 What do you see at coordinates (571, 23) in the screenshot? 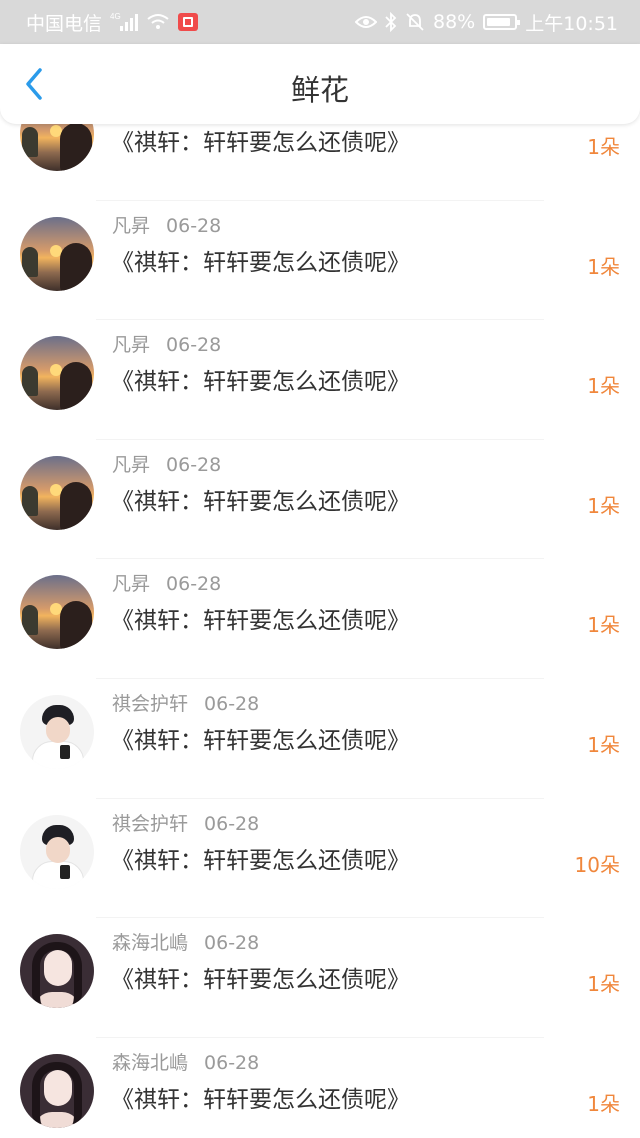
I see `clock: 上午10:51` at bounding box center [571, 23].